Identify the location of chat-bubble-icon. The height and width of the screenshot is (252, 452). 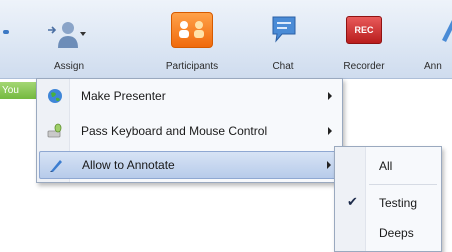
(284, 29).